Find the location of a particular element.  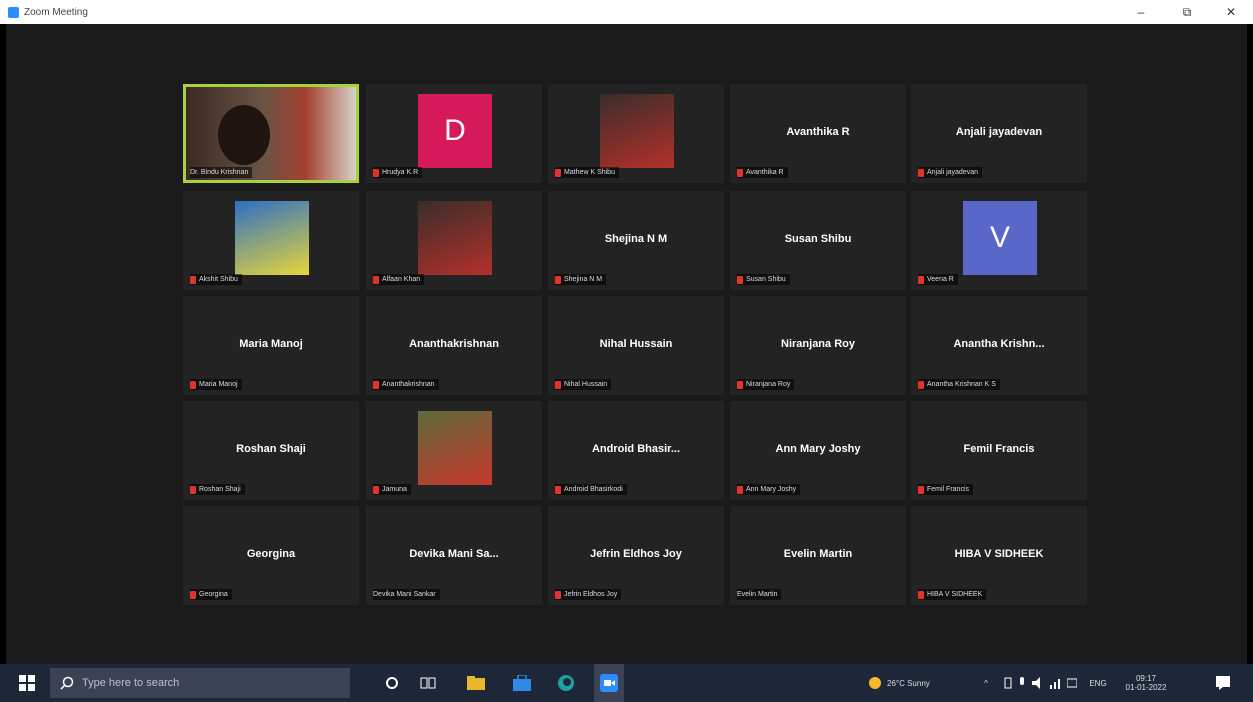

task-view-button is located at coordinates (428, 683).